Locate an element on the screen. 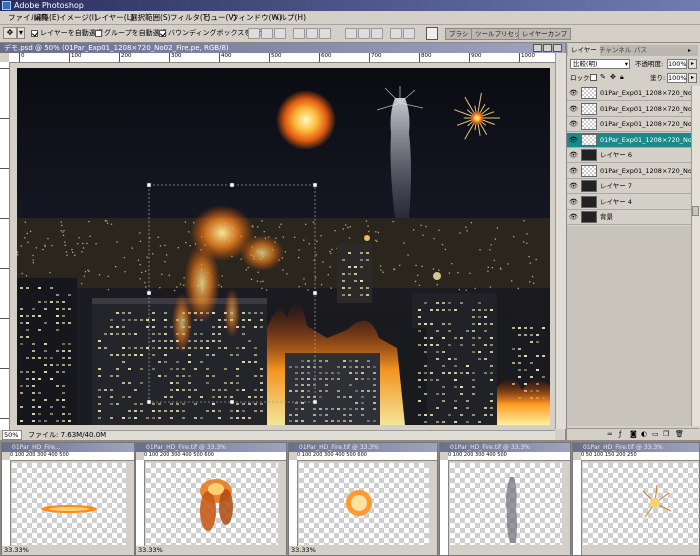 The height and width of the screenshot is (556, 700). auto-select-group-checkbox is located at coordinates (98, 33).